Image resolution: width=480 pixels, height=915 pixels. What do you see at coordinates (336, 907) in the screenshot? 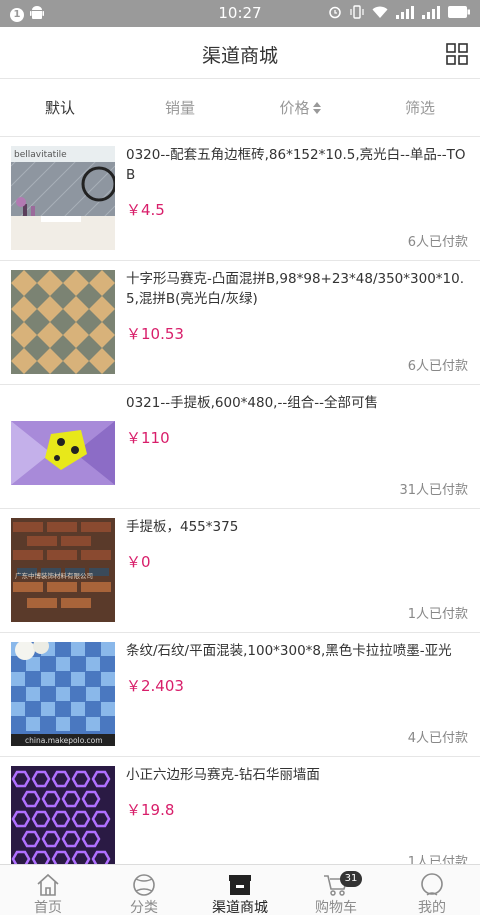
I see `nav-cart-label: 购物车` at bounding box center [336, 907].